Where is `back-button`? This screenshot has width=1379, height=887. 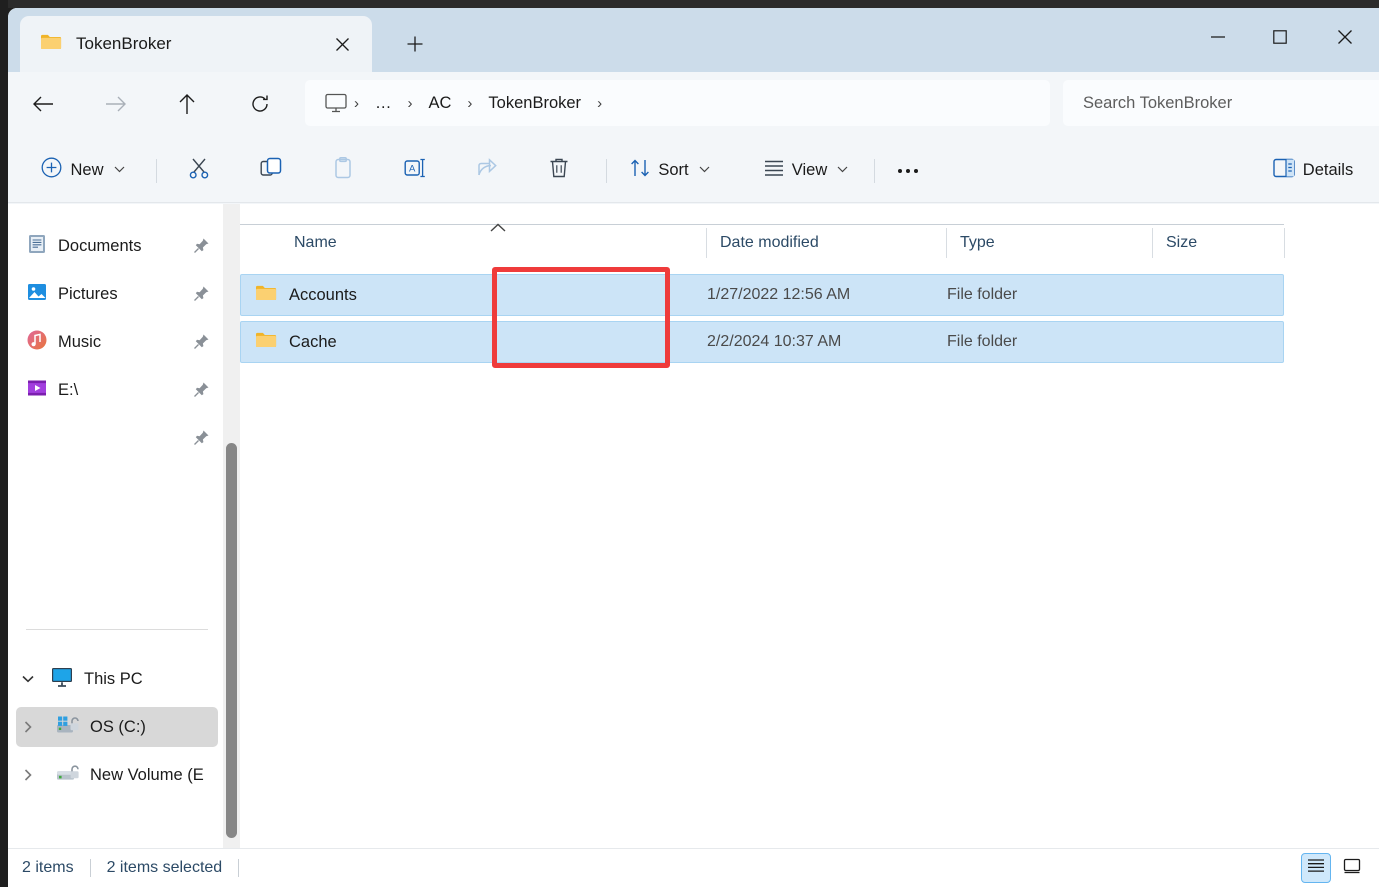
back-button is located at coordinates (43, 104).